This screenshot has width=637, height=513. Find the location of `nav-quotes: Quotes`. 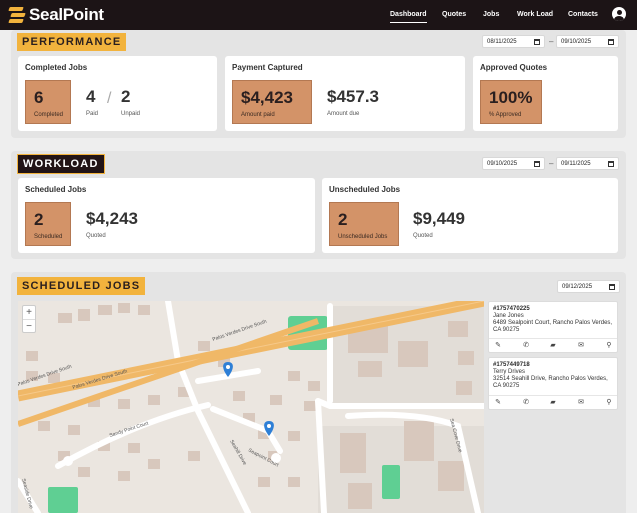

nav-quotes: Quotes is located at coordinates (454, 14).